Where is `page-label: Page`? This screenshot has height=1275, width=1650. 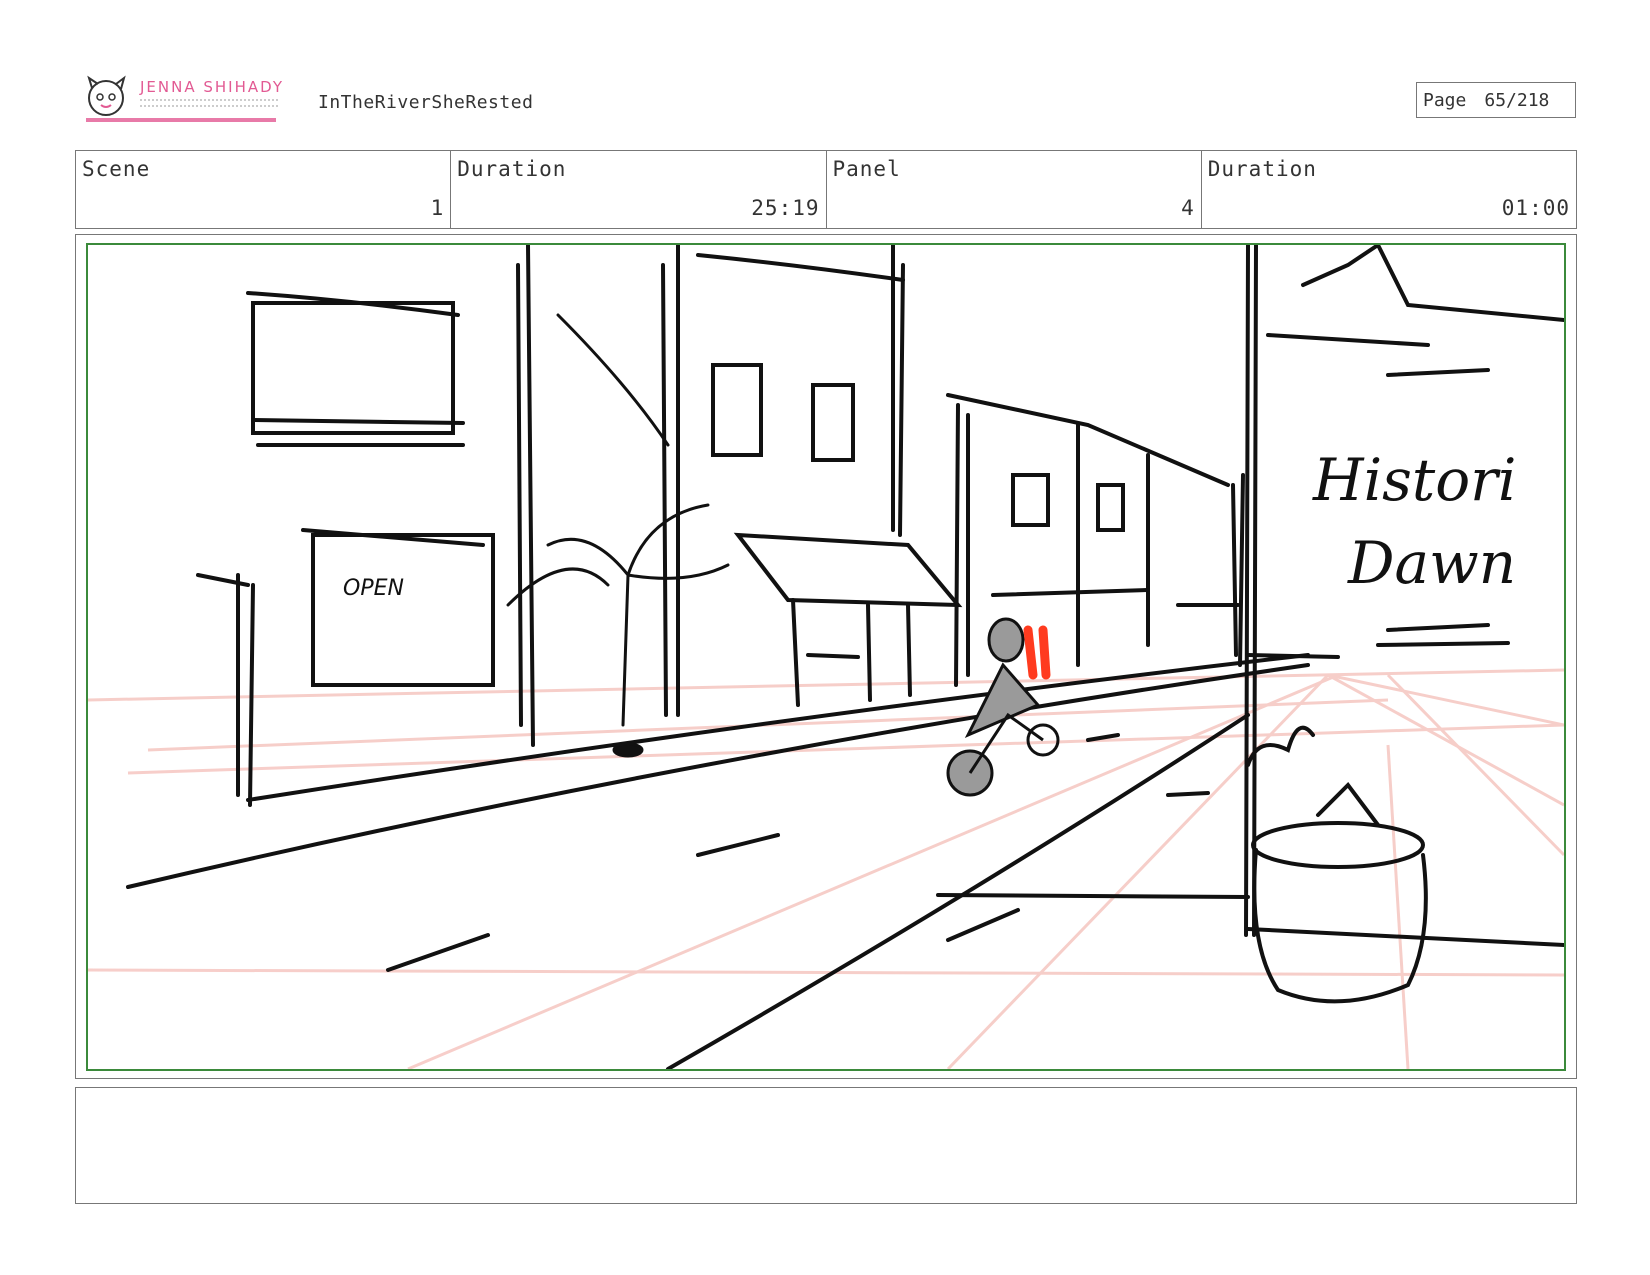
page-label: Page is located at coordinates (1445, 100).